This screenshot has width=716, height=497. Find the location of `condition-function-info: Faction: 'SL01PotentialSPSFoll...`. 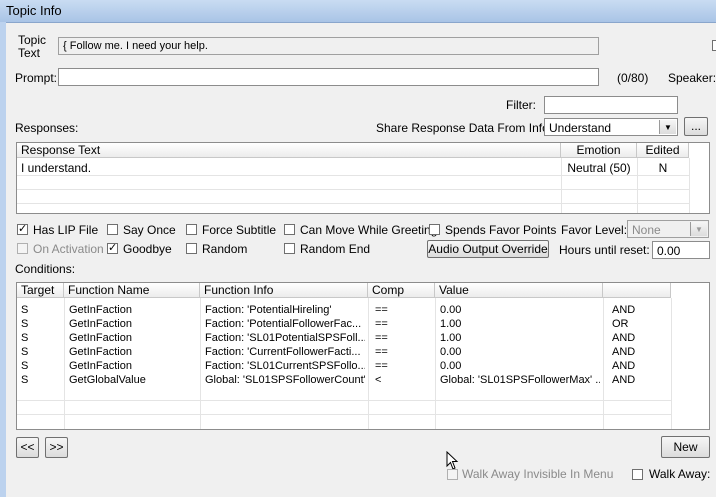

condition-function-info: Faction: 'SL01PotentialSPSFoll... is located at coordinates (285, 338).